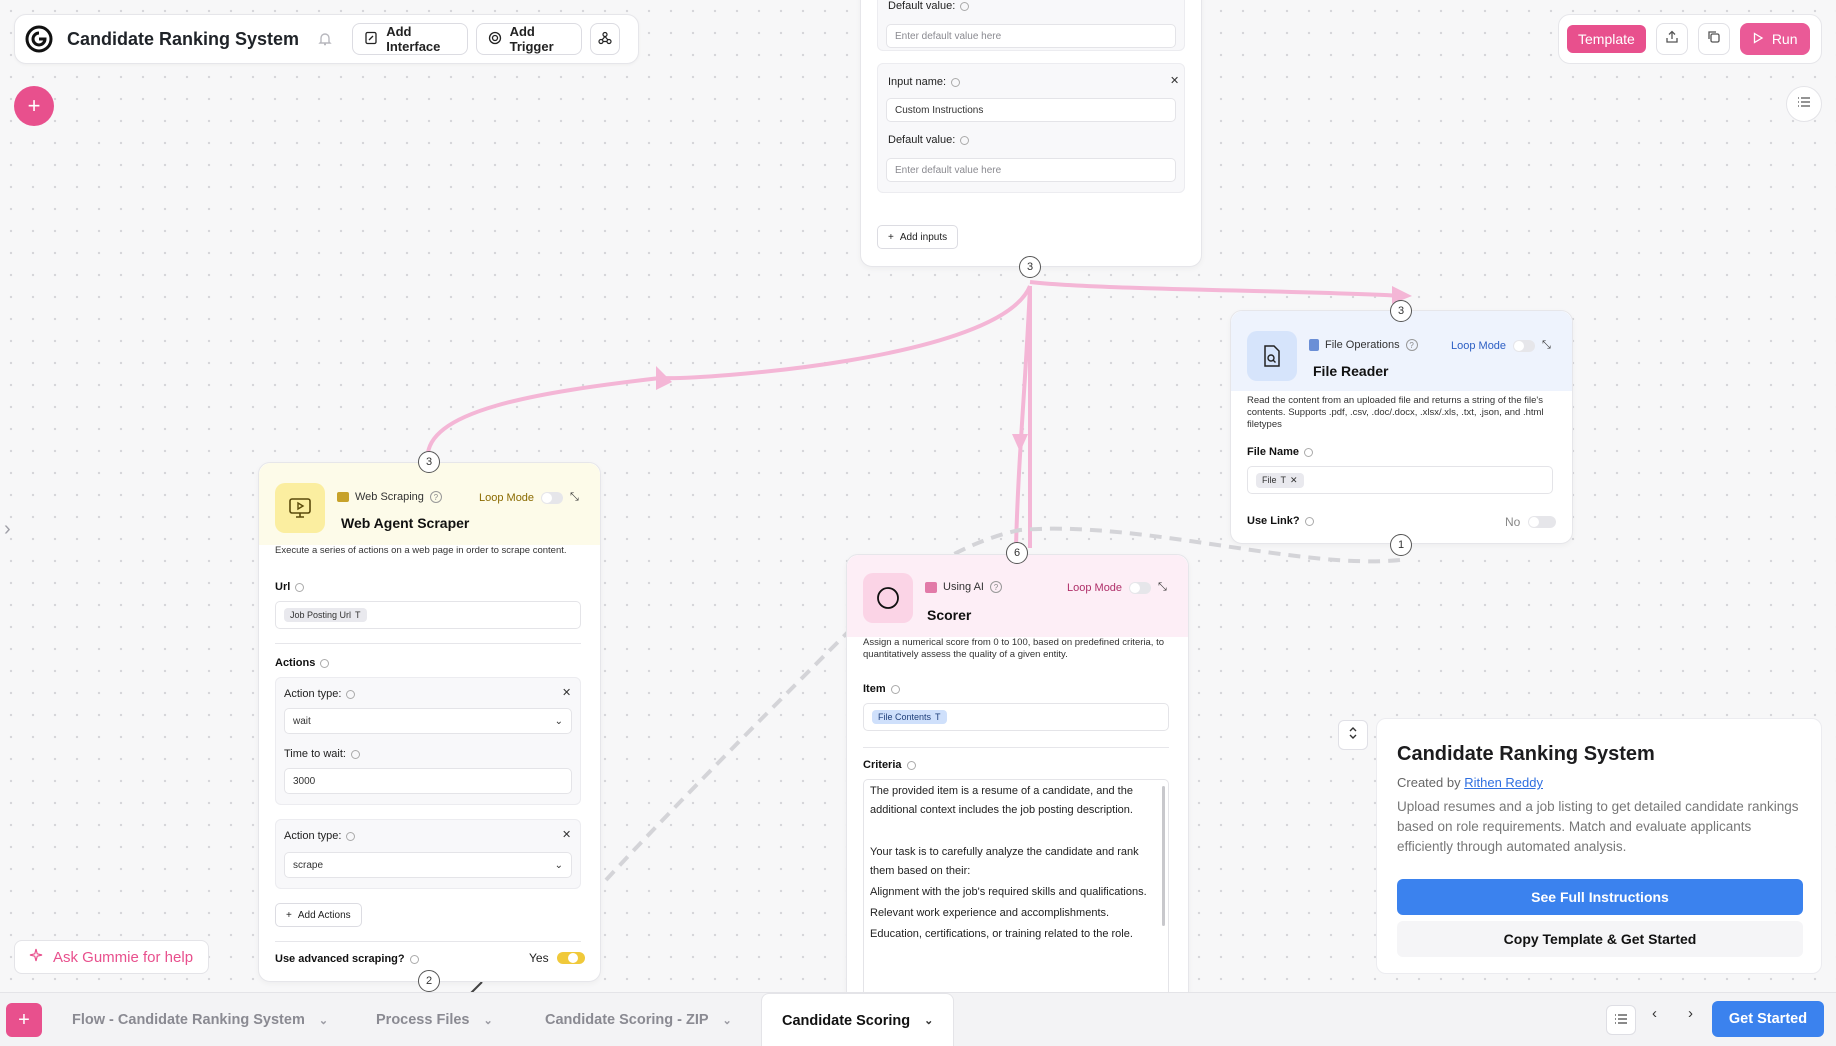 Image resolution: width=1836 pixels, height=1046 pixels. What do you see at coordinates (24, 1020) in the screenshot?
I see `add-flow-button: +` at bounding box center [24, 1020].